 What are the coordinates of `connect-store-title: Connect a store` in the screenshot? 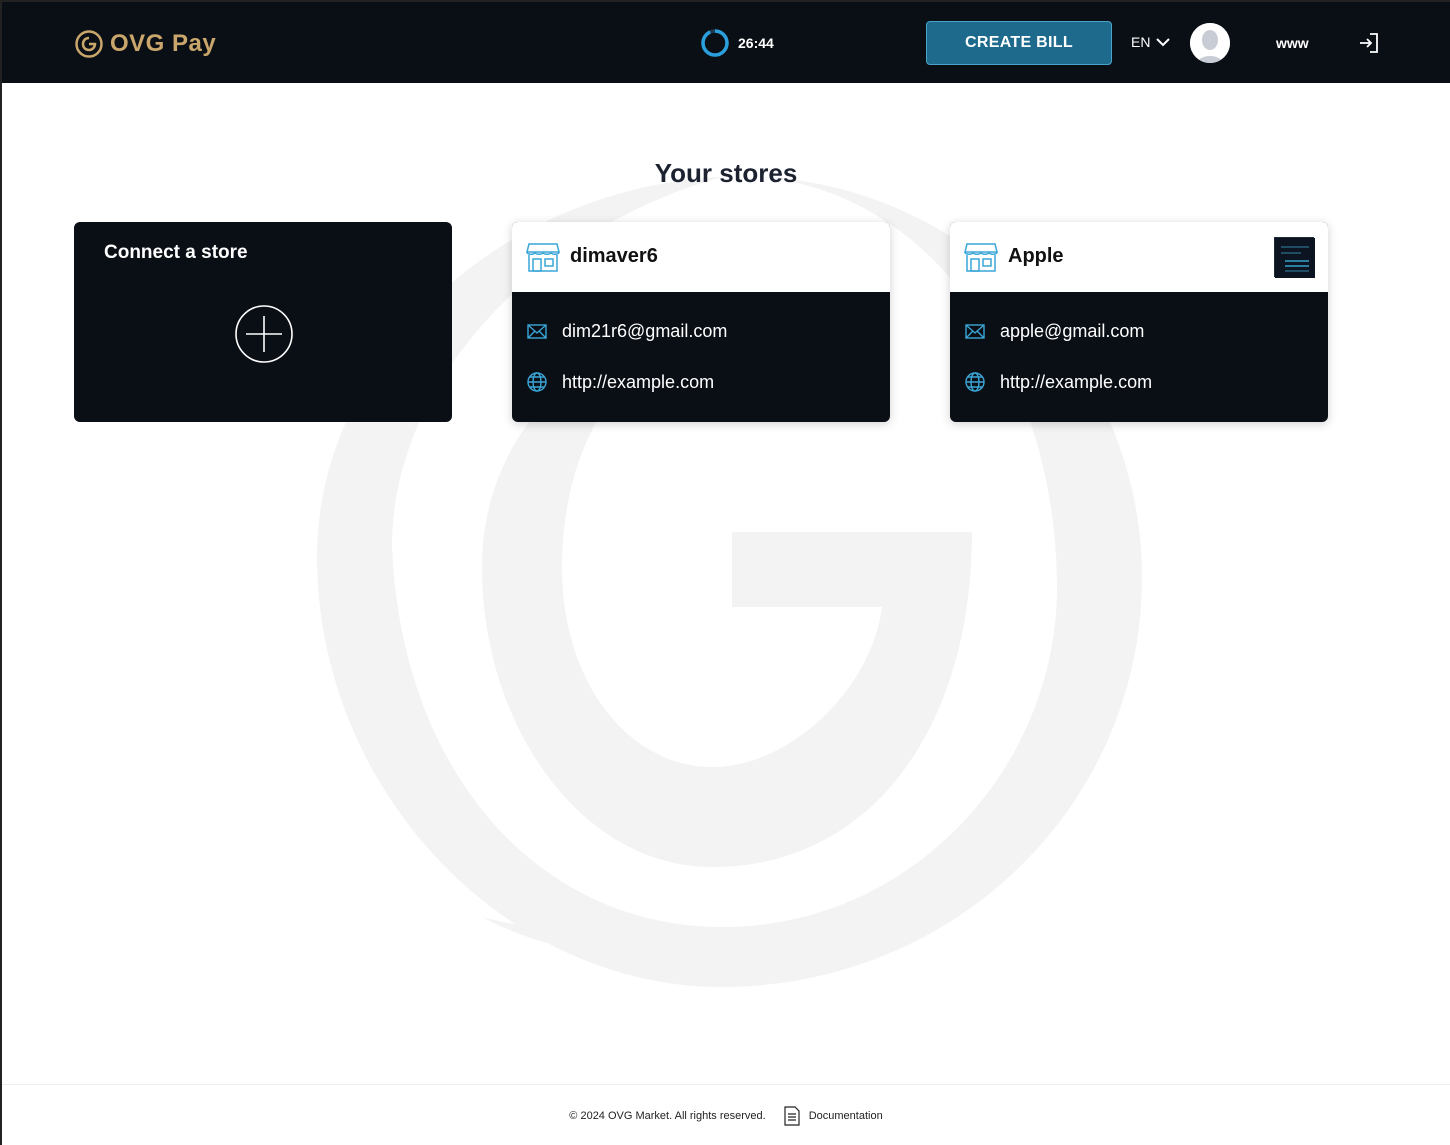 It's located at (176, 252).